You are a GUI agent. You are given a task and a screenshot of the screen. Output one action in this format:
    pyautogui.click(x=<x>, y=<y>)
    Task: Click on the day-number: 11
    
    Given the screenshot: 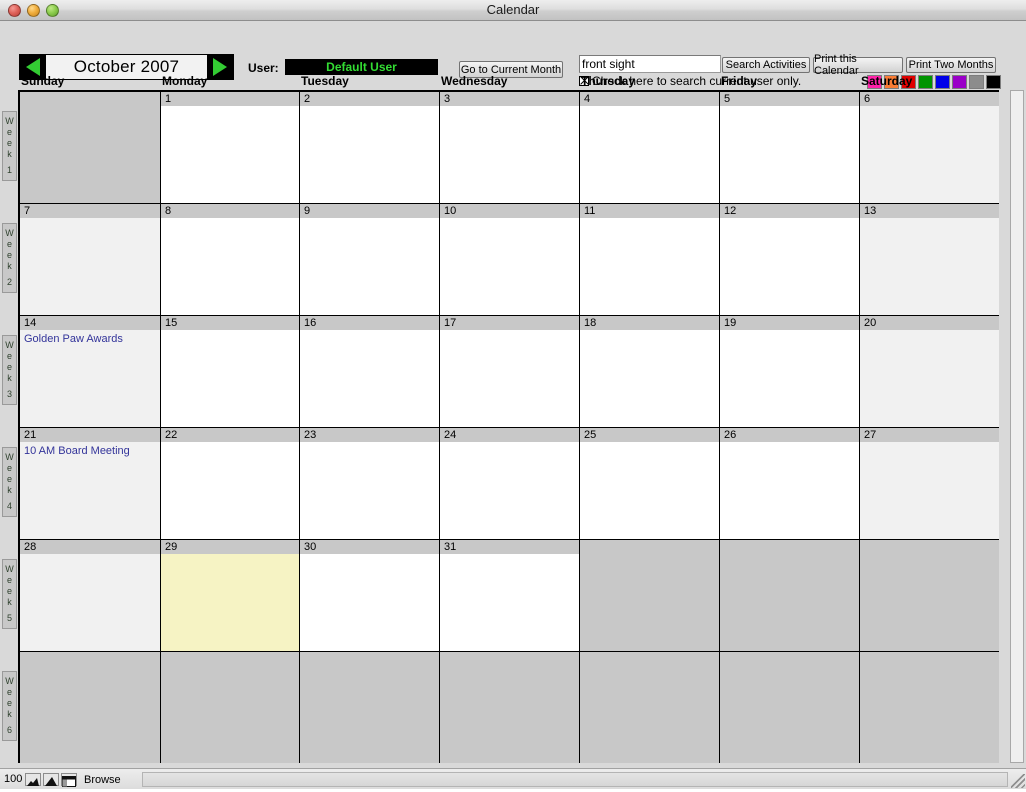 What is the action you would take?
    pyautogui.click(x=649, y=211)
    